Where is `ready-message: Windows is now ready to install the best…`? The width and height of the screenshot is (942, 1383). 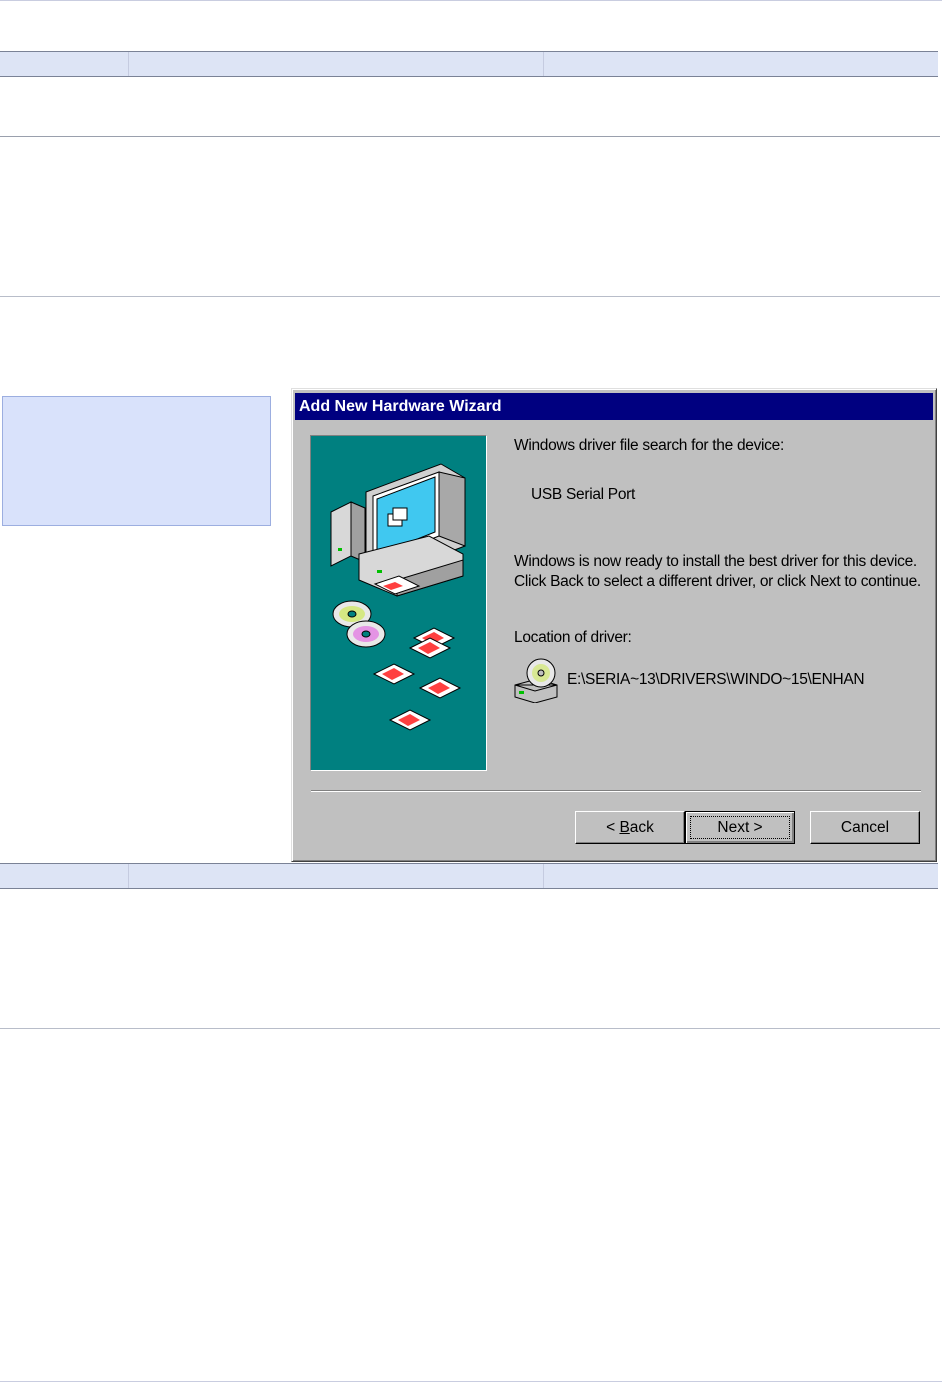 ready-message: Windows is now ready to install the best… is located at coordinates (717, 571).